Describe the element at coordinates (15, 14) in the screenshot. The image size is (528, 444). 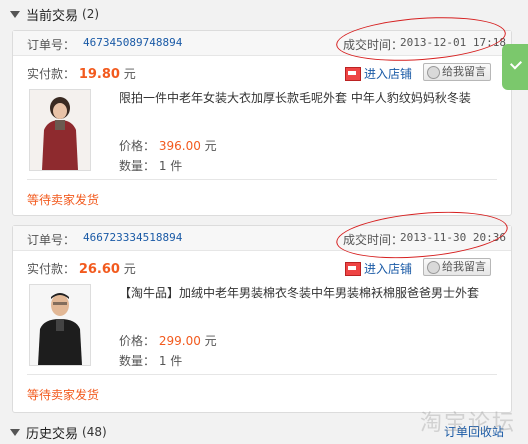
I see `collapse-triangle-icon` at that location.